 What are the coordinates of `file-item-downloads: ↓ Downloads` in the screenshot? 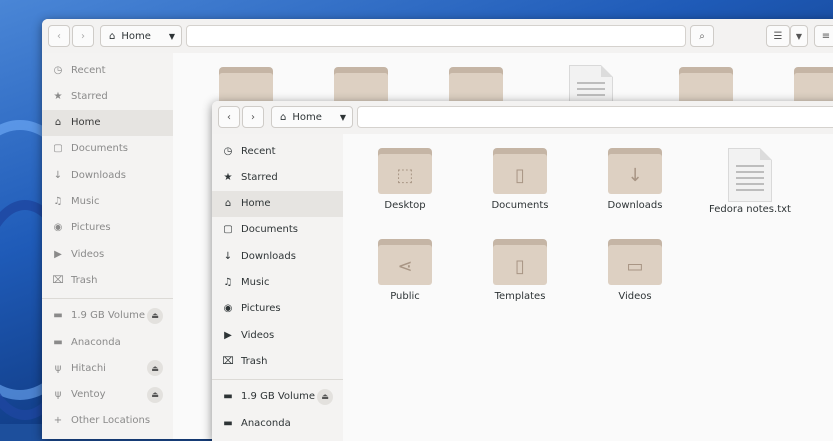 It's located at (635, 179).